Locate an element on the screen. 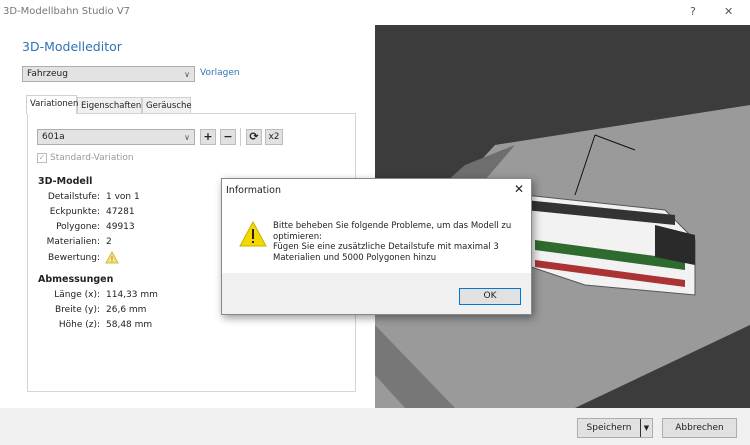  close-window-button: ✕ is located at coordinates (728, 11).